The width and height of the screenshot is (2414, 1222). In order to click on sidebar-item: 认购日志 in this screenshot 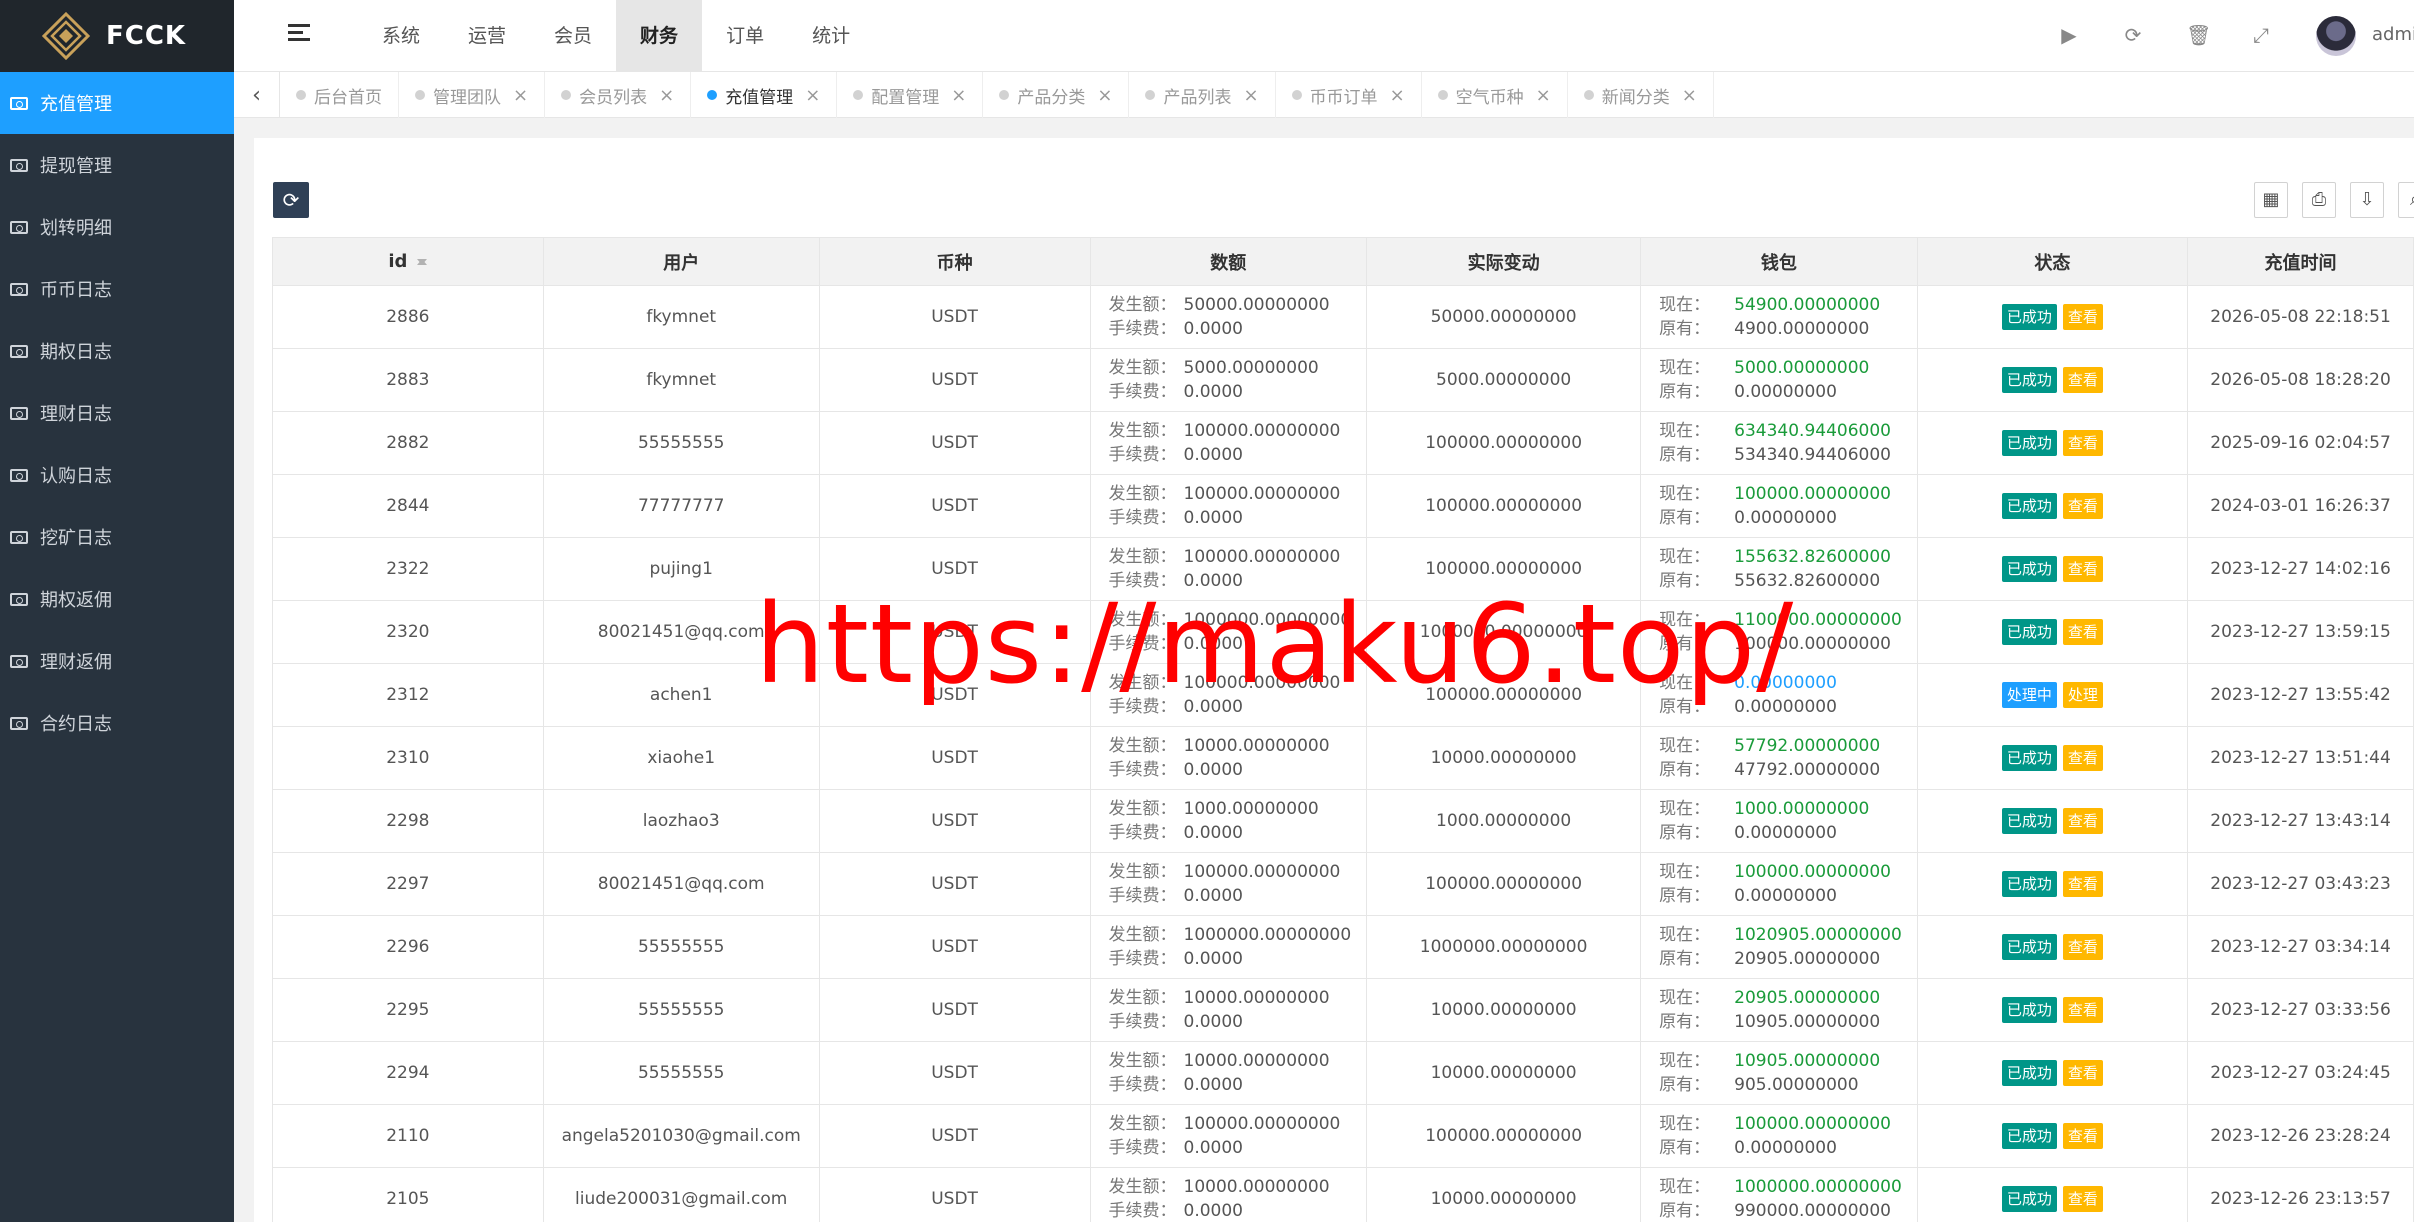, I will do `click(117, 475)`.